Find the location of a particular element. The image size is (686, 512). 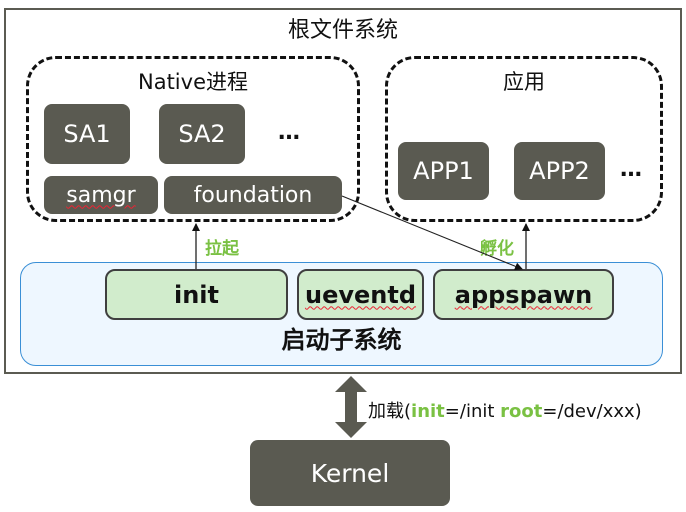

kernel-load-double-arrow is located at coordinates (351, 407).